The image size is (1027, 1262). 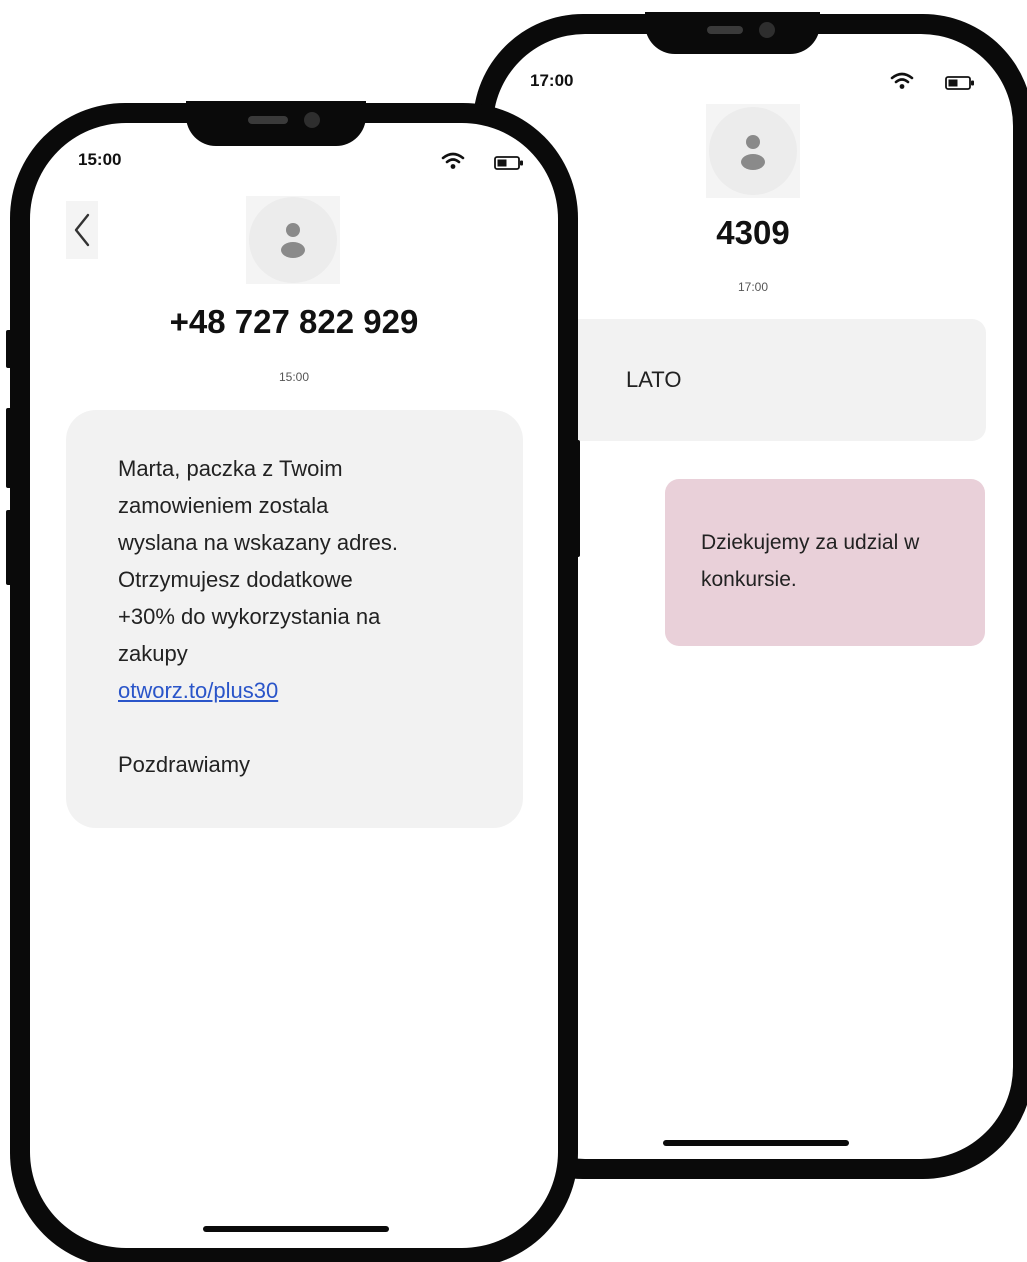 I want to click on message-text: Dziekujemy za udzial w konkursie., so click(x=810, y=561).